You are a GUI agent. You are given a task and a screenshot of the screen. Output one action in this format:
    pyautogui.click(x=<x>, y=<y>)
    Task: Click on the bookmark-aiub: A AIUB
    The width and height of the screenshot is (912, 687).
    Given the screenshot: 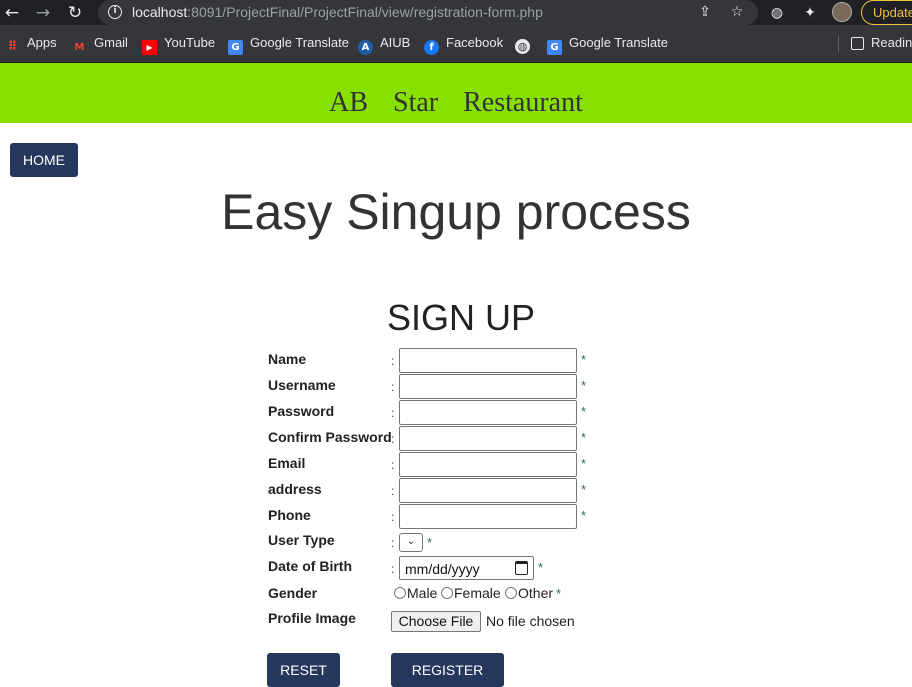 What is the action you would take?
    pyautogui.click(x=384, y=45)
    